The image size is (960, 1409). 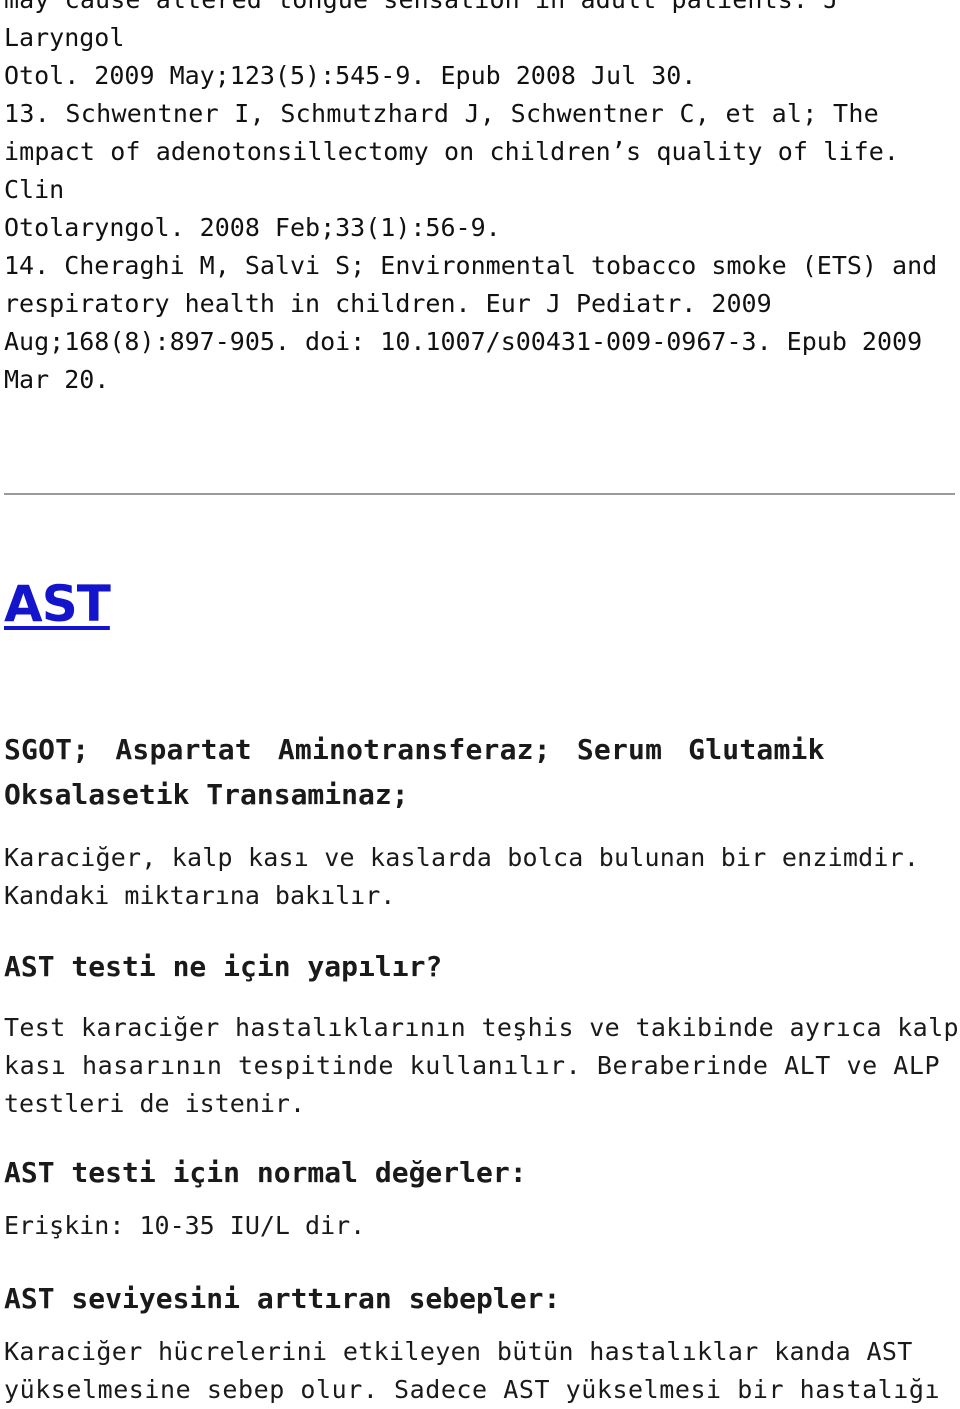 What do you see at coordinates (34, 189) in the screenshot?
I see `reference-line: Clin` at bounding box center [34, 189].